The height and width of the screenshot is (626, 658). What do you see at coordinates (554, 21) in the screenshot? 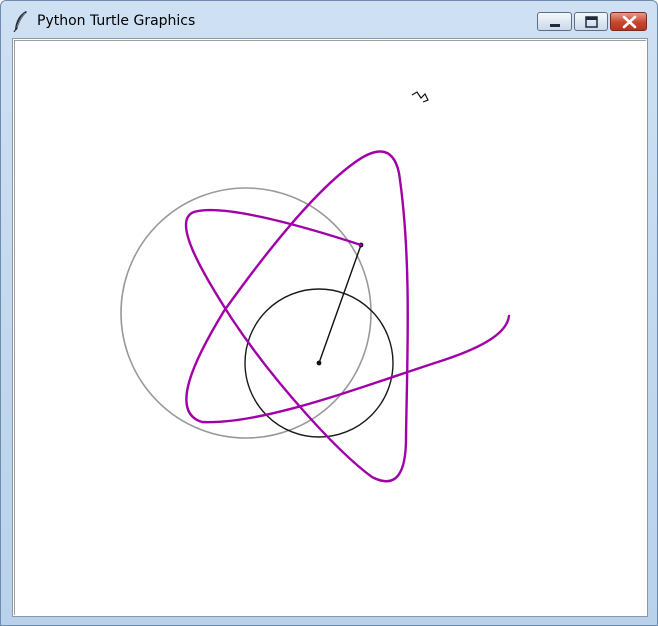
I see `minimize-button` at bounding box center [554, 21].